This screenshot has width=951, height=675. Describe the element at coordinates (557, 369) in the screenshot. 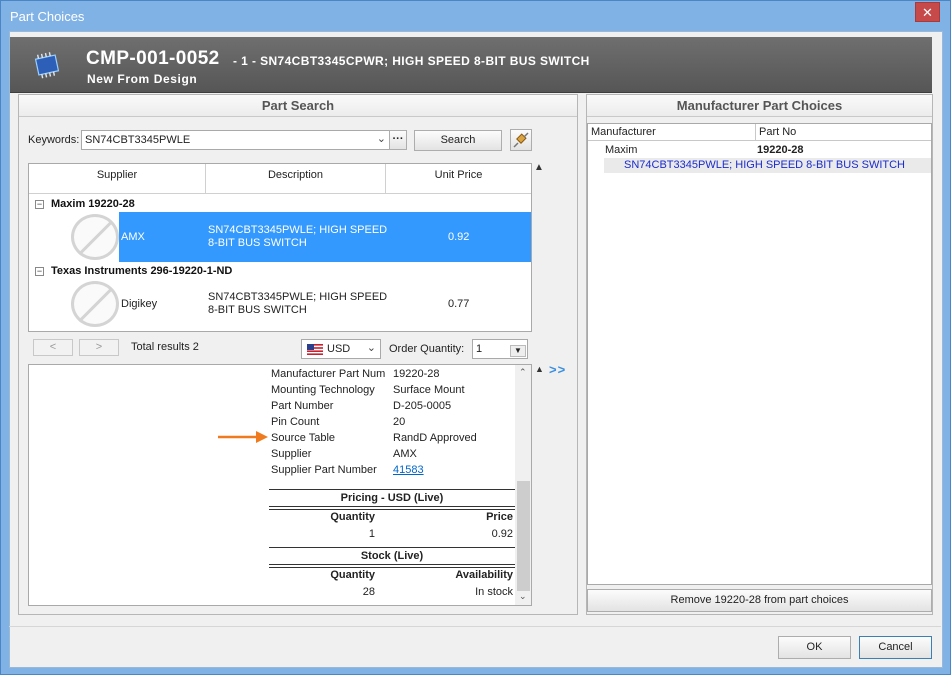

I see `expand-panel-button: >>` at that location.